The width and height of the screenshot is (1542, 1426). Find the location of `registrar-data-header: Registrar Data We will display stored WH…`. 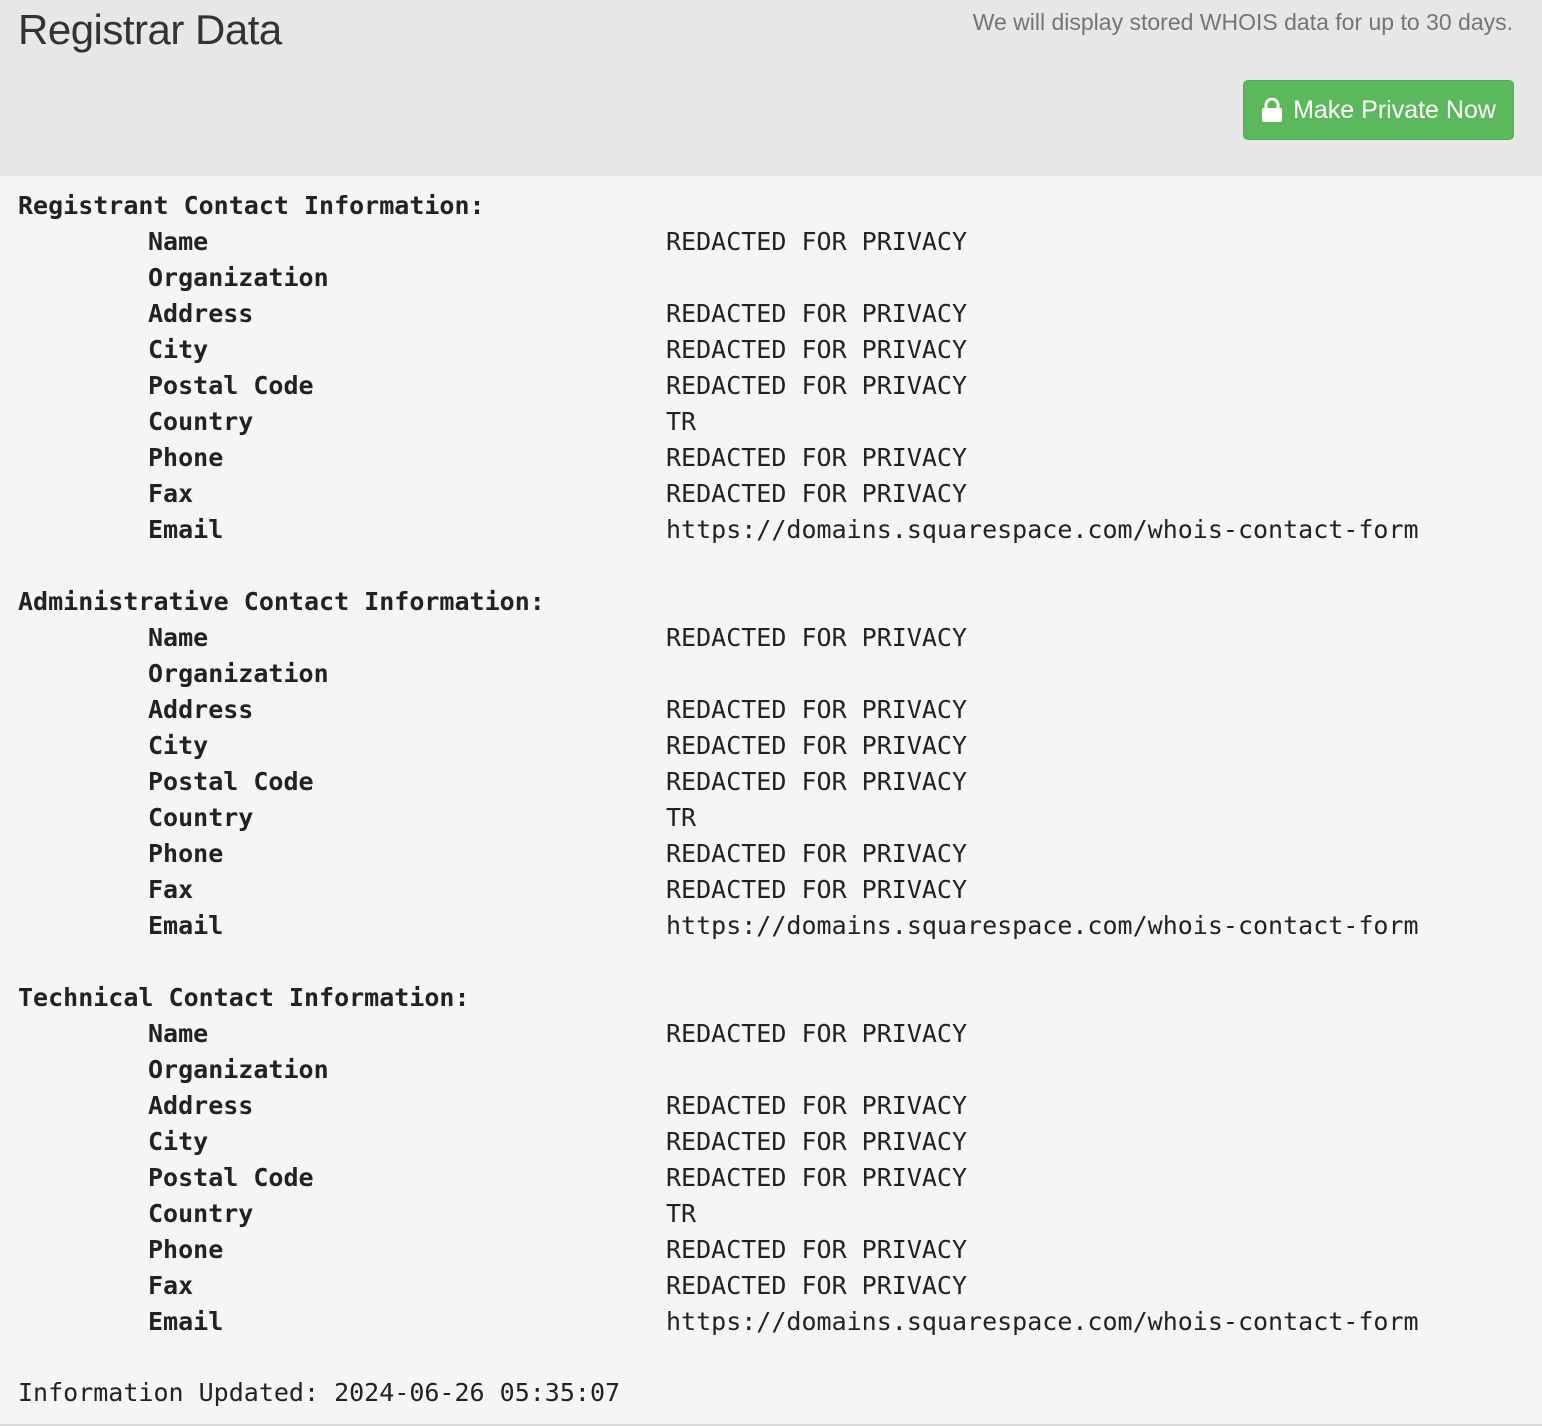

registrar-data-header: Registrar Data We will display stored WH… is located at coordinates (771, 88).